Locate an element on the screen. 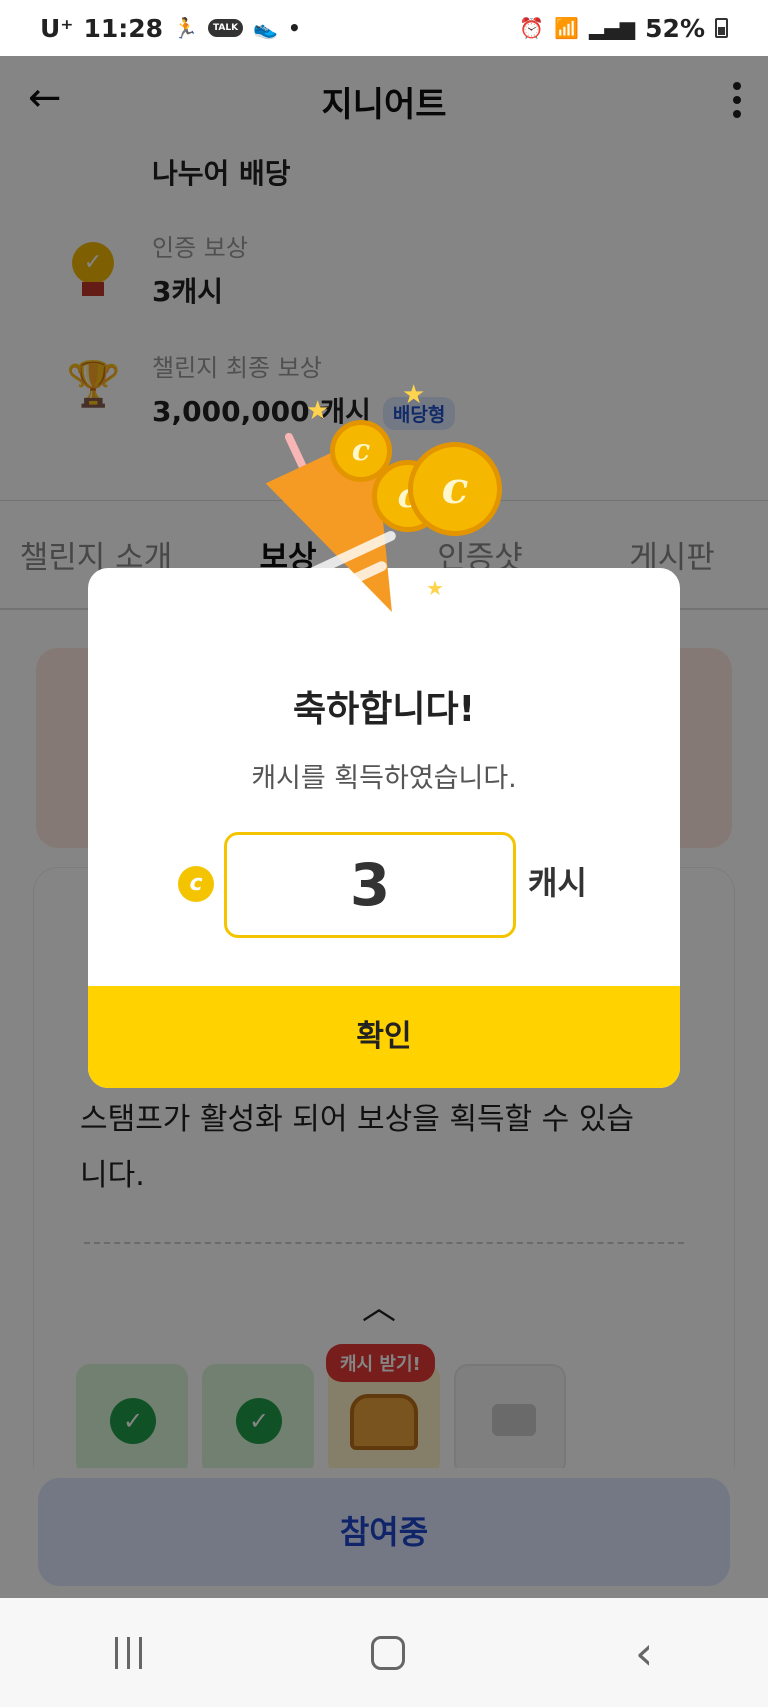 This screenshot has height=1707, width=768. cash-coin-icon: c is located at coordinates (196, 884).